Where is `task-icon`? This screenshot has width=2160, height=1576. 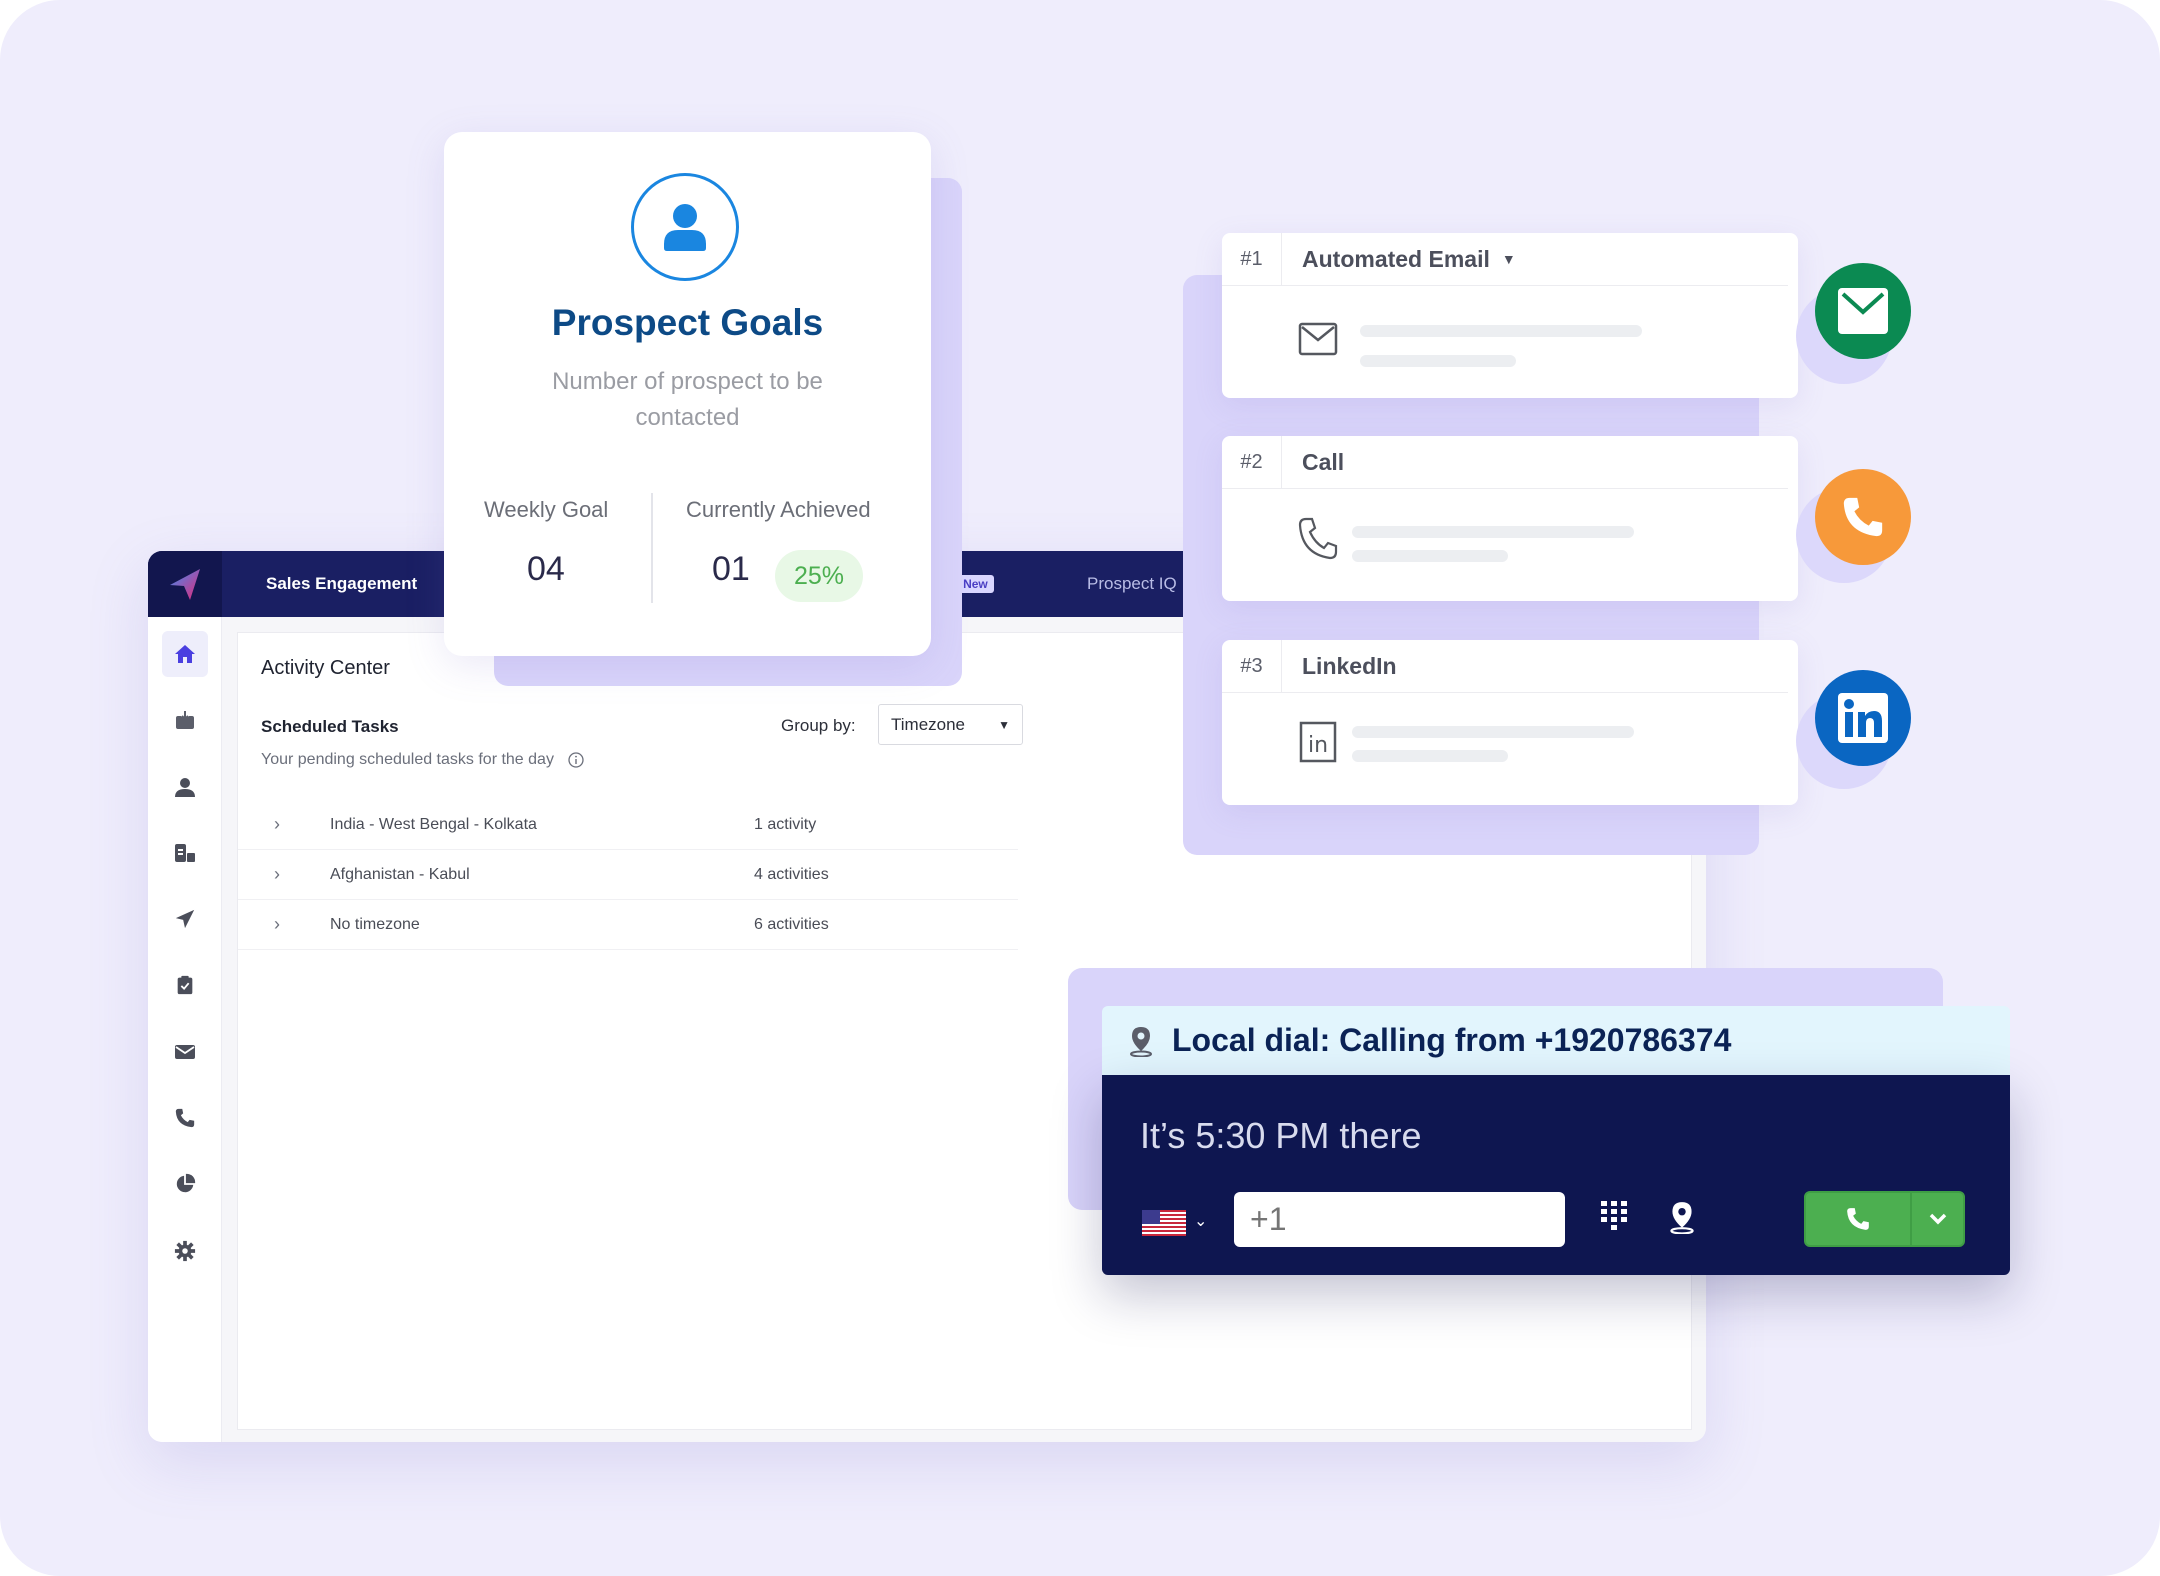
task-icon is located at coordinates (185, 985).